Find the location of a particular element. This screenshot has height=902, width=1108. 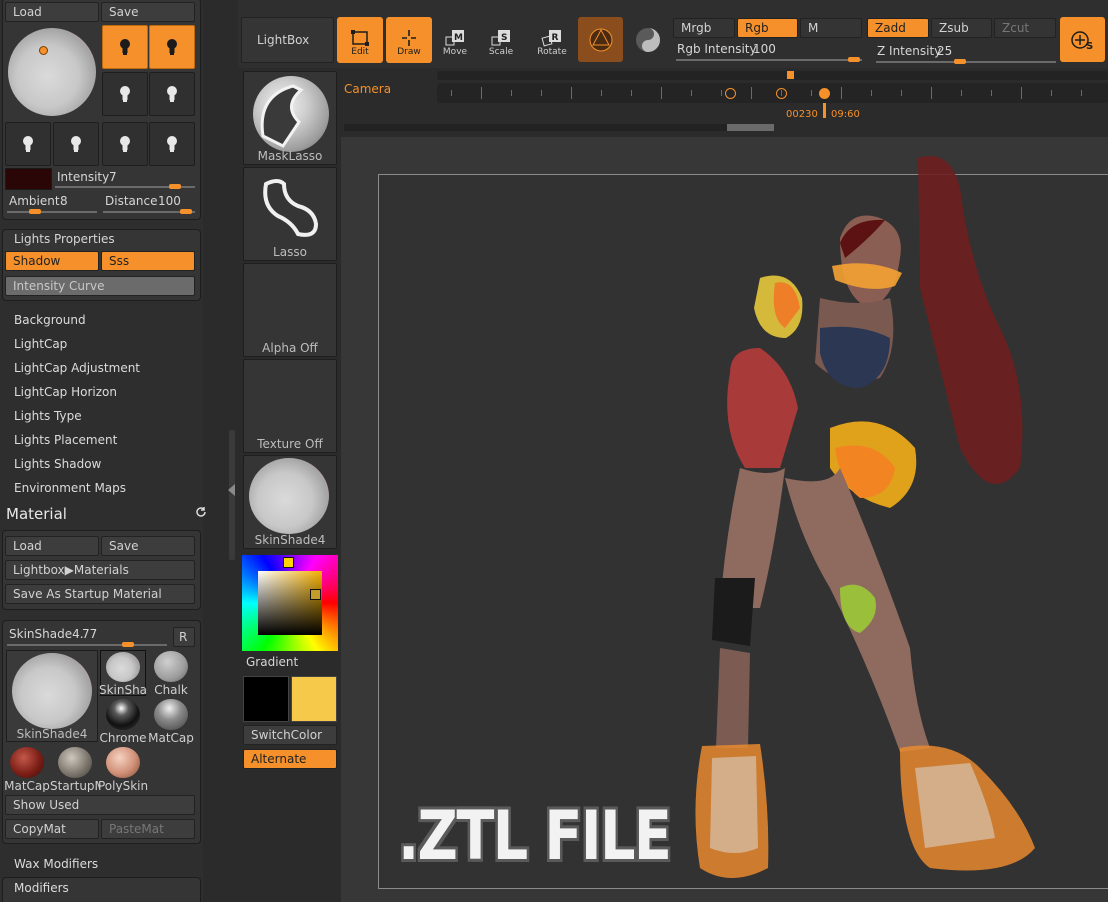

menu-environment-maps: Environment Maps is located at coordinates (70, 488).